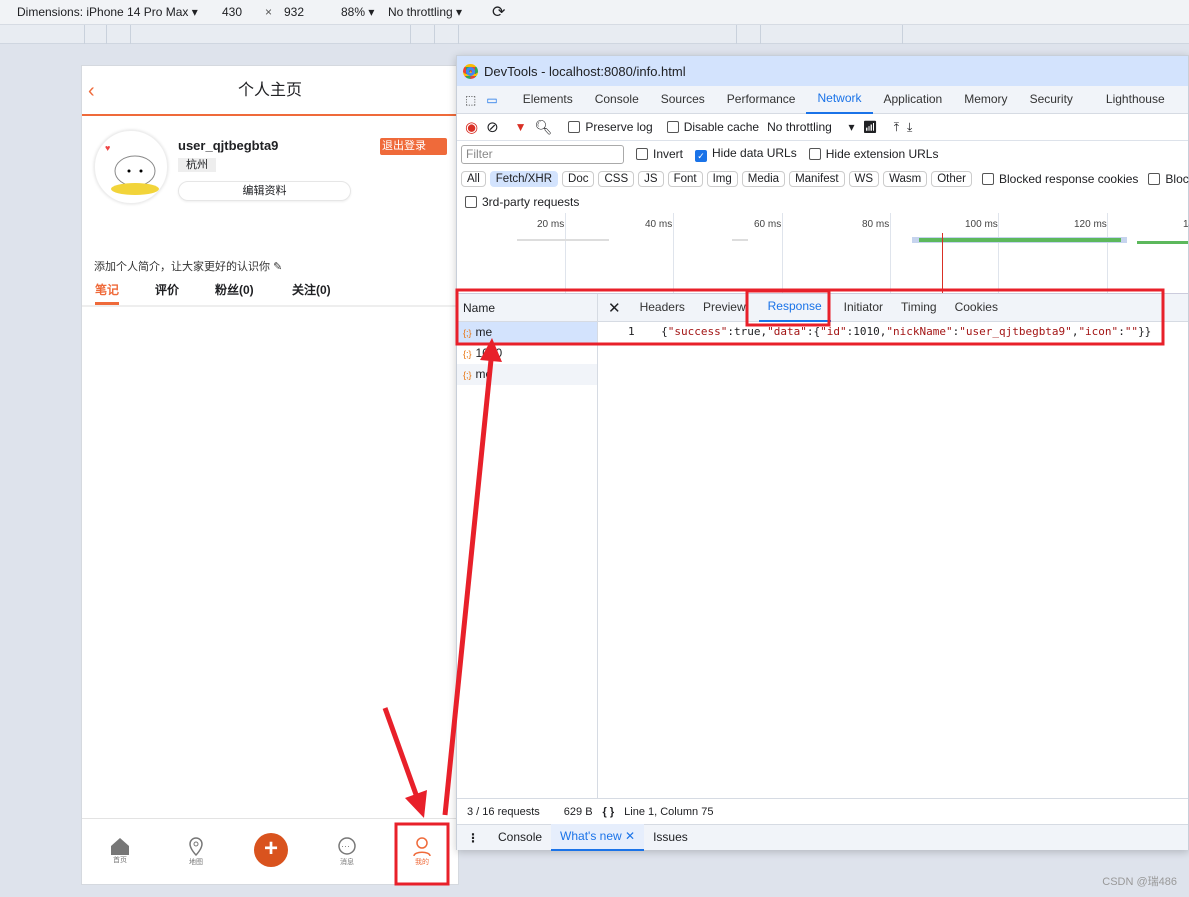  I want to click on add-button: +, so click(271, 850).